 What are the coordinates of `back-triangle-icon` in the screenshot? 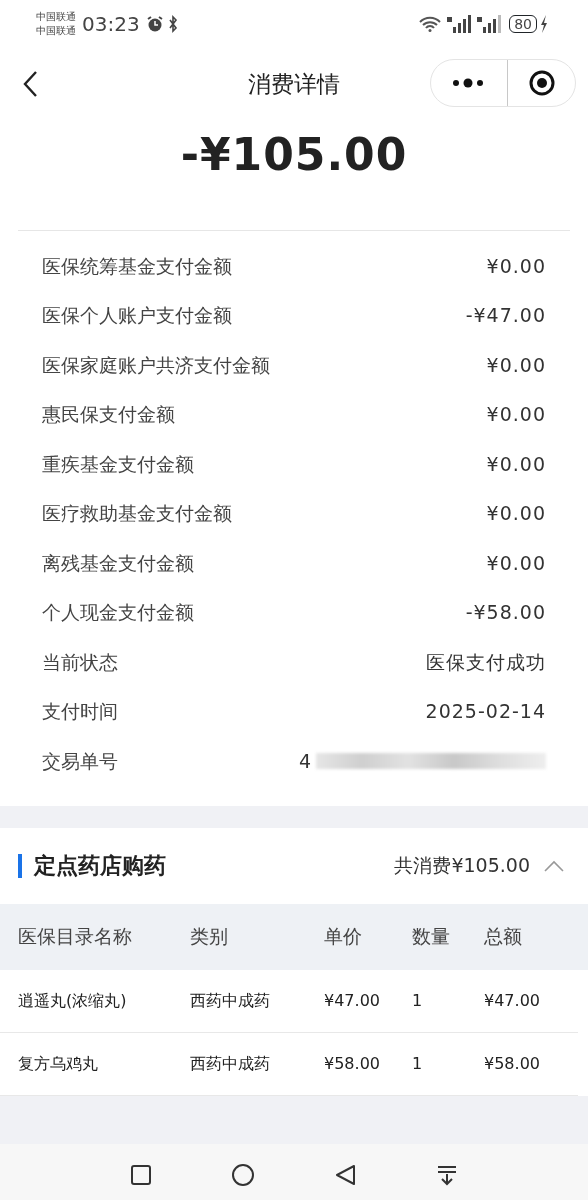 It's located at (345, 1174).